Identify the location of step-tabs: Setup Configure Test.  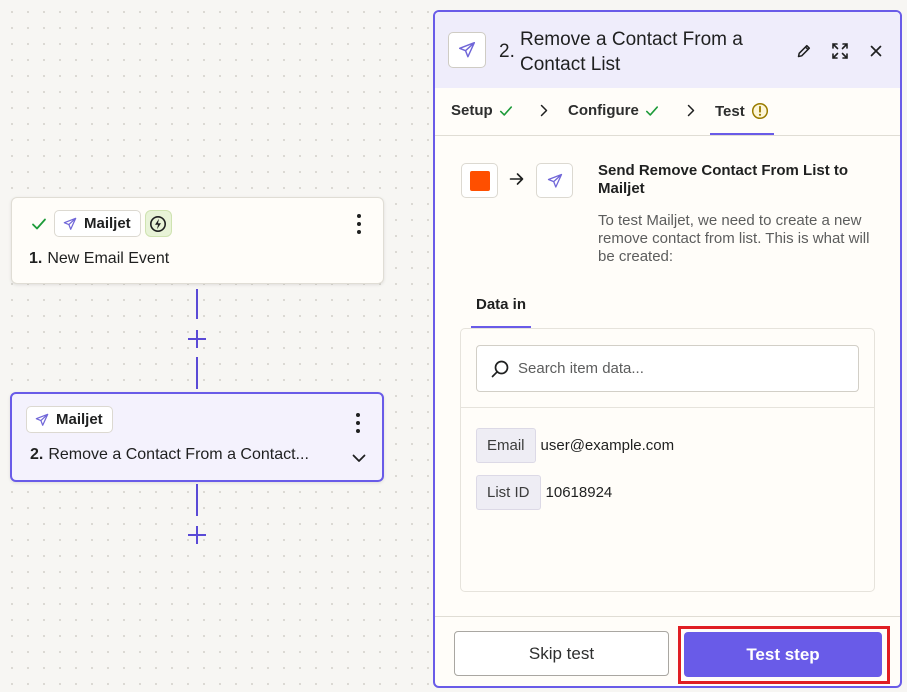
(667, 112).